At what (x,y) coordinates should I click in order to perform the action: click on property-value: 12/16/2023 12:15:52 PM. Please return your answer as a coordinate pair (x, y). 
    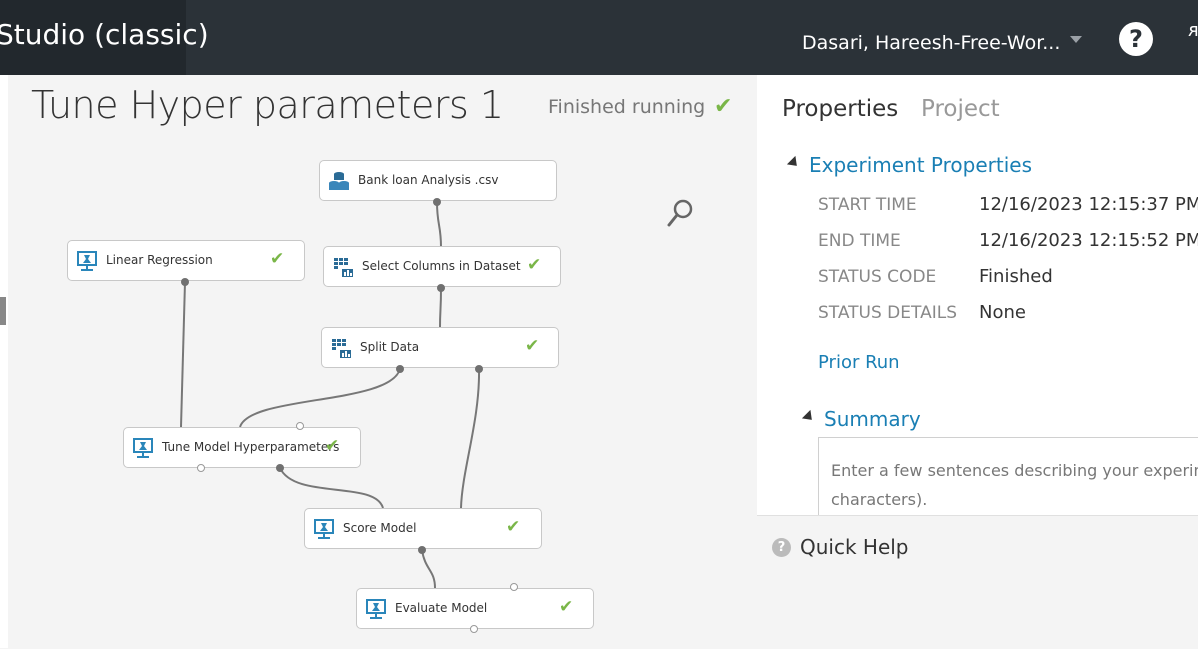
    Looking at the image, I should click on (1088, 240).